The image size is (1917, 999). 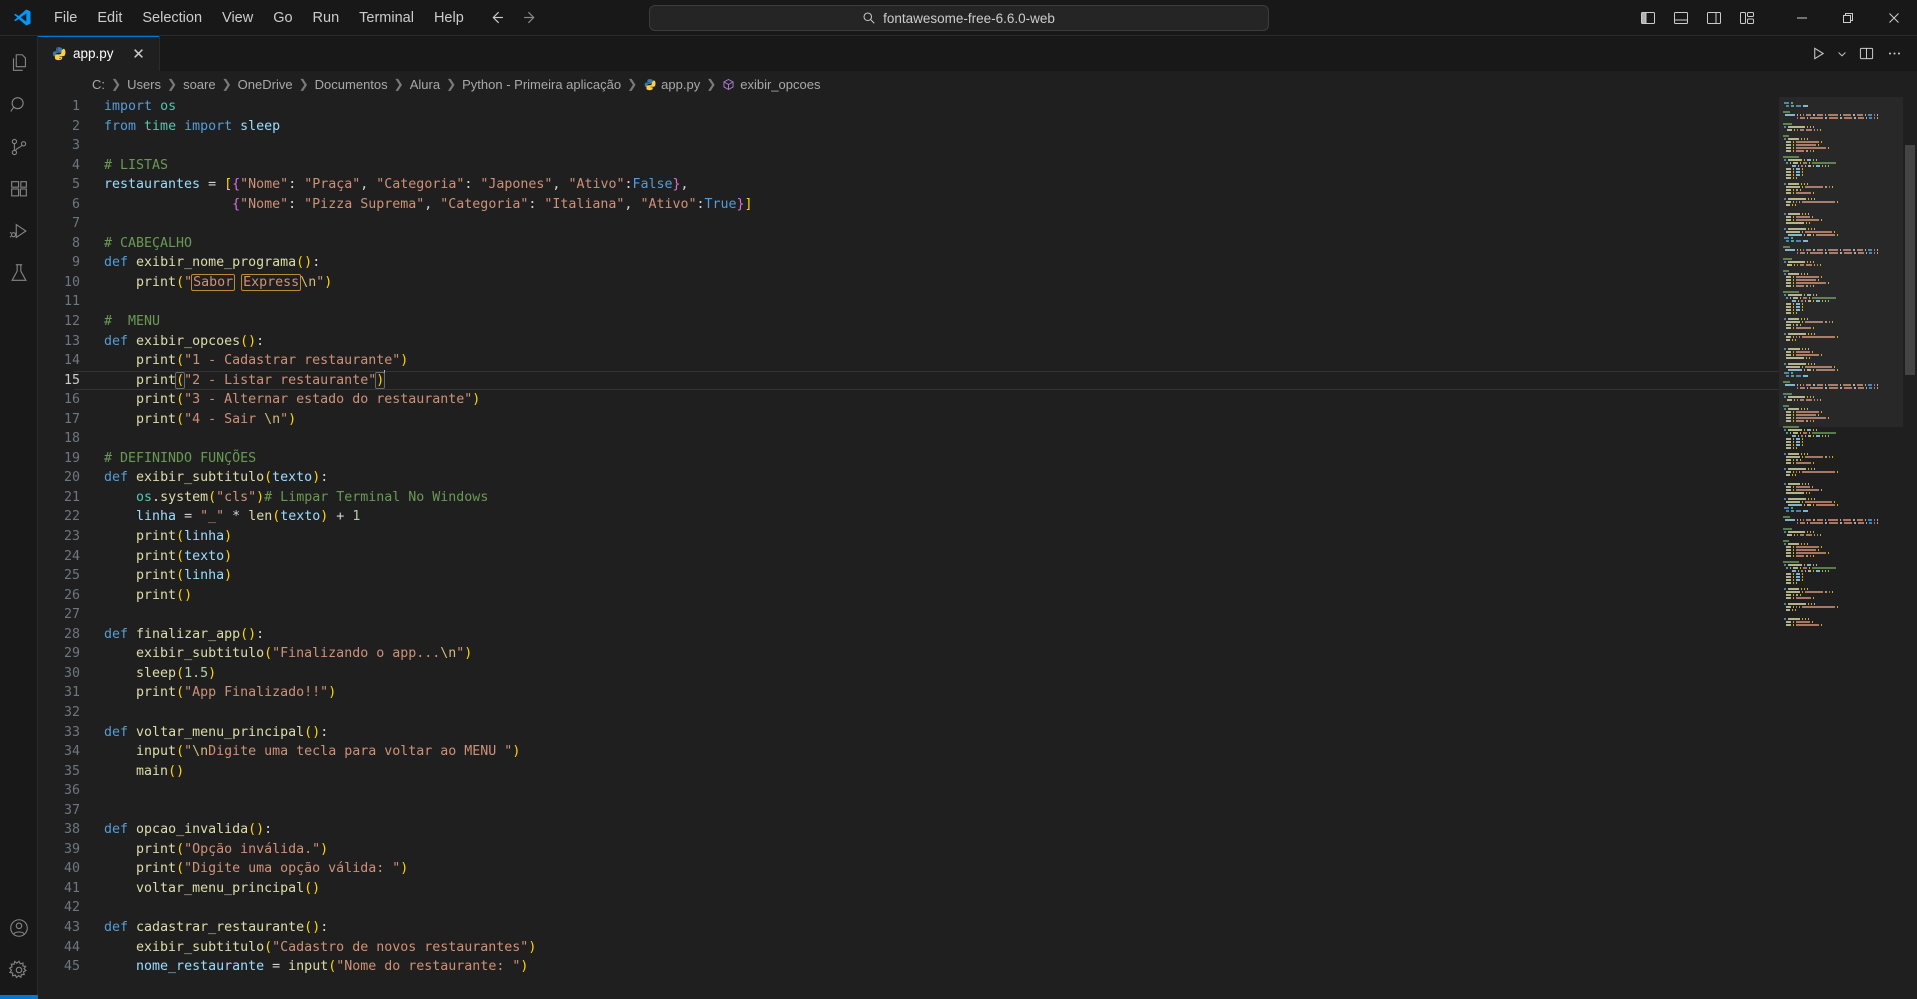 I want to click on tab-app-py: app.py ✕, so click(x=99, y=53).